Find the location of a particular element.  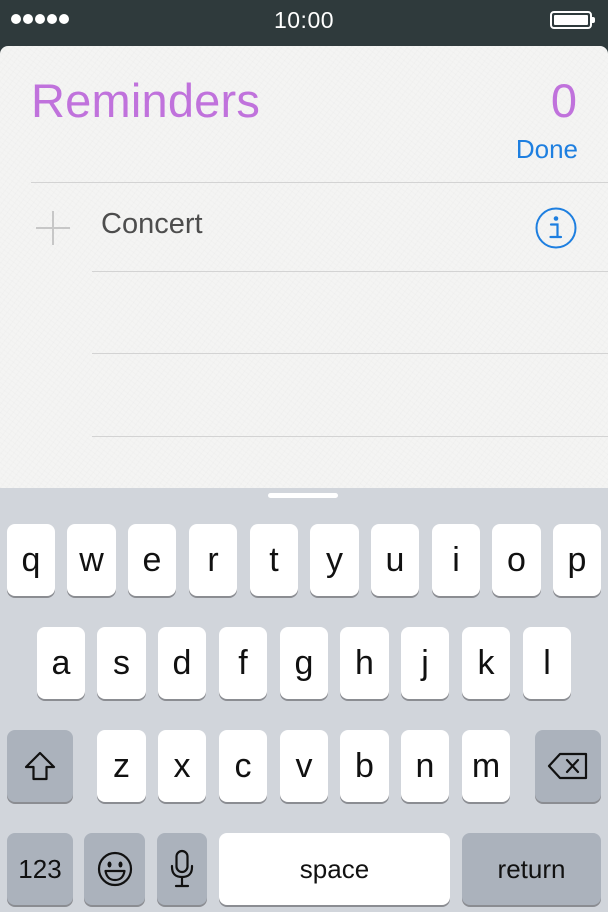

key-e: e is located at coordinates (152, 560).